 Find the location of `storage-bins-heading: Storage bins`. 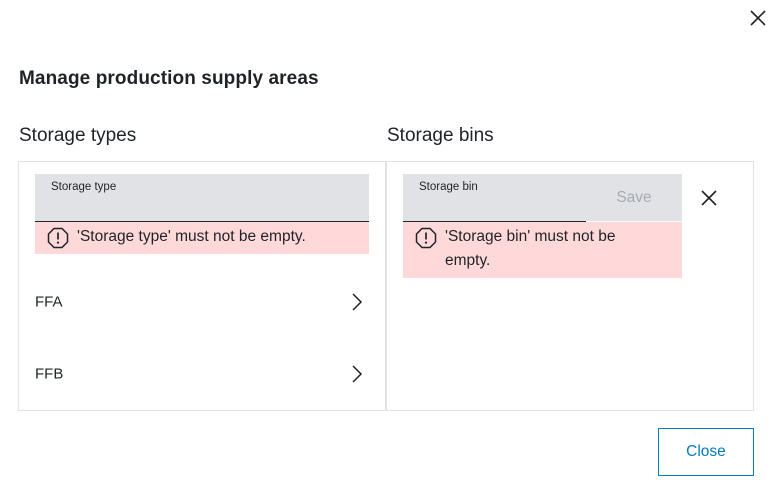

storage-bins-heading: Storage bins is located at coordinates (440, 135).